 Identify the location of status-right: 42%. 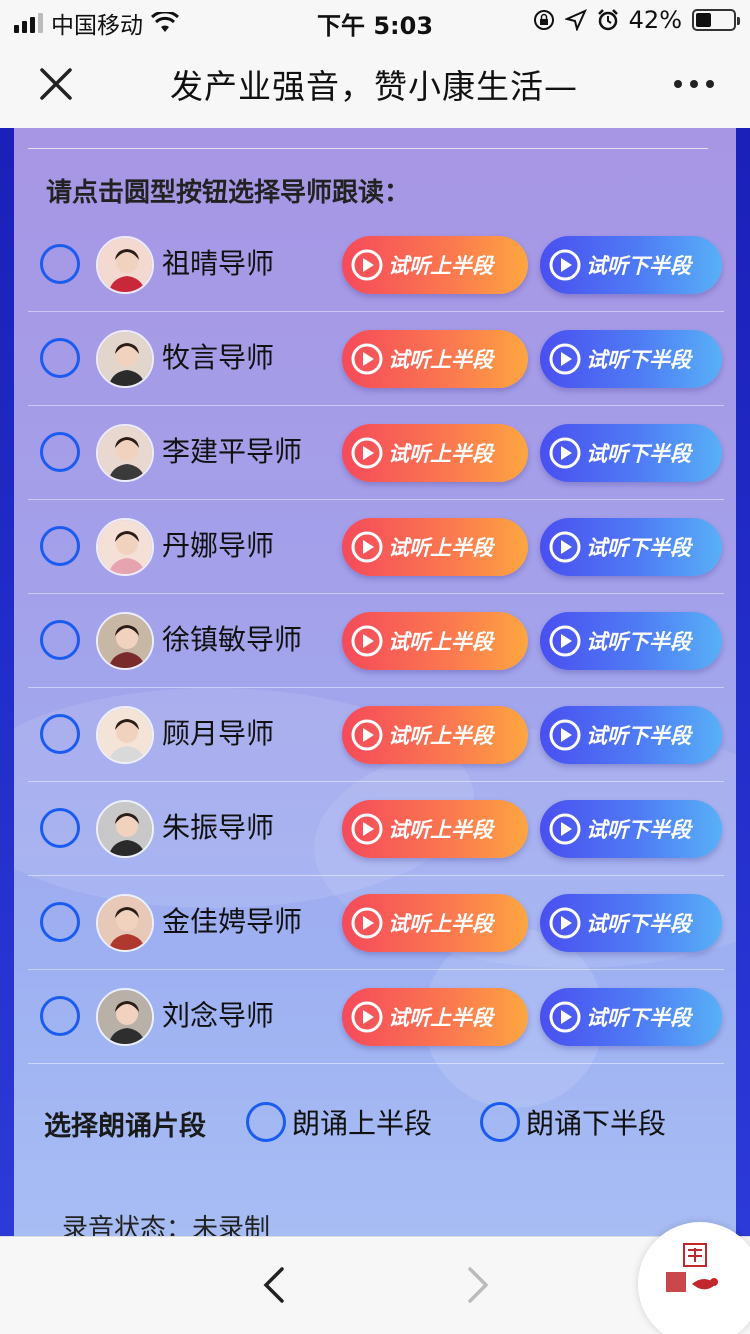
(636, 20).